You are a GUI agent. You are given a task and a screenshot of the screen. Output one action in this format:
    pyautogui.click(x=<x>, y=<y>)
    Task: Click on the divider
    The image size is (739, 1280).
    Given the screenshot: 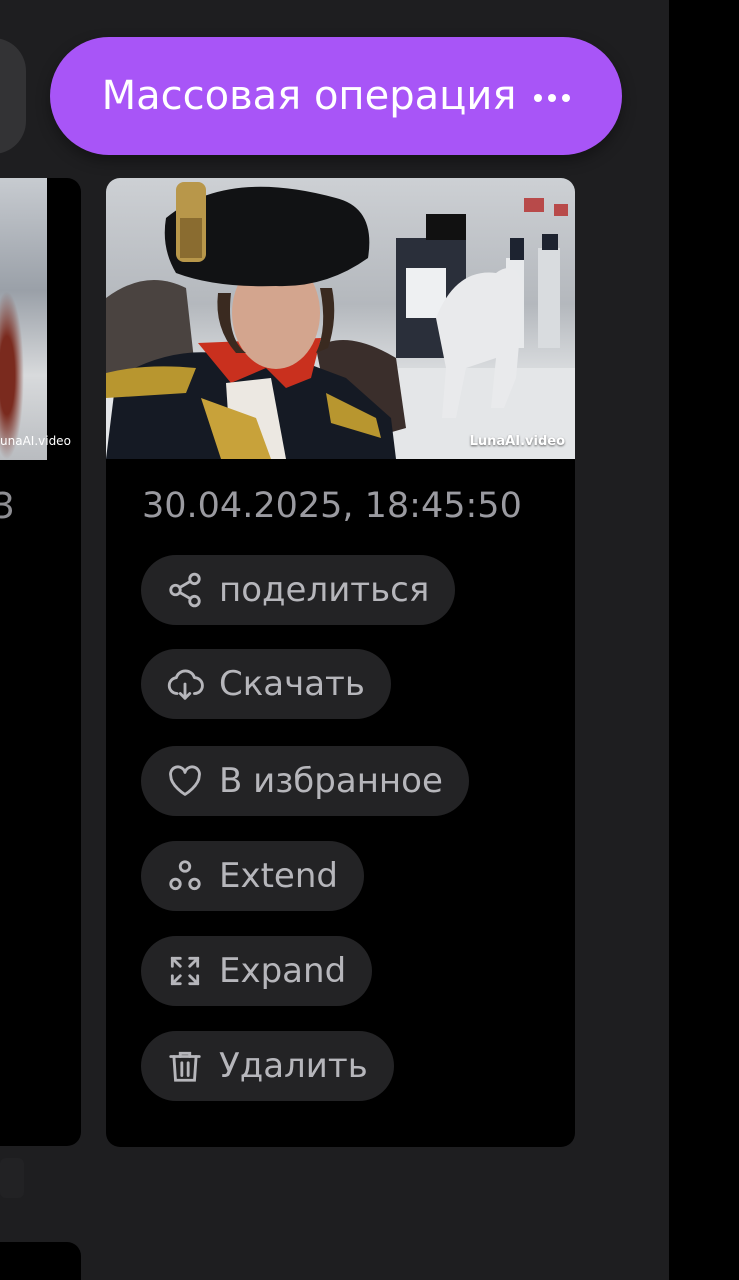 What is the action you would take?
    pyautogui.click(x=12, y=1178)
    